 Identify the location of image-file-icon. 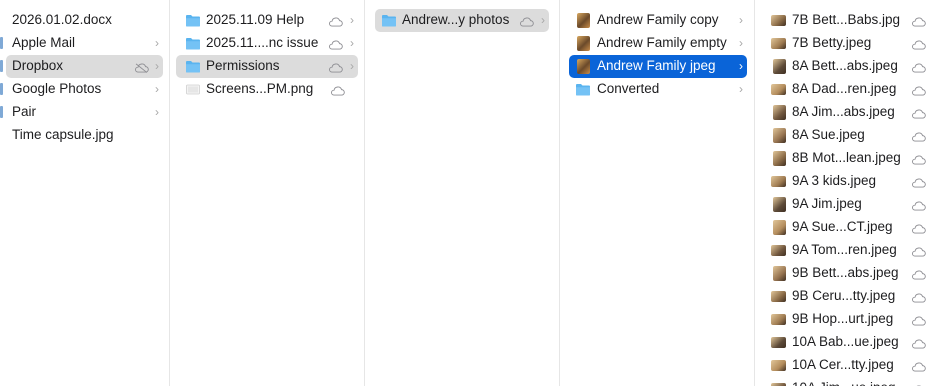
(193, 89).